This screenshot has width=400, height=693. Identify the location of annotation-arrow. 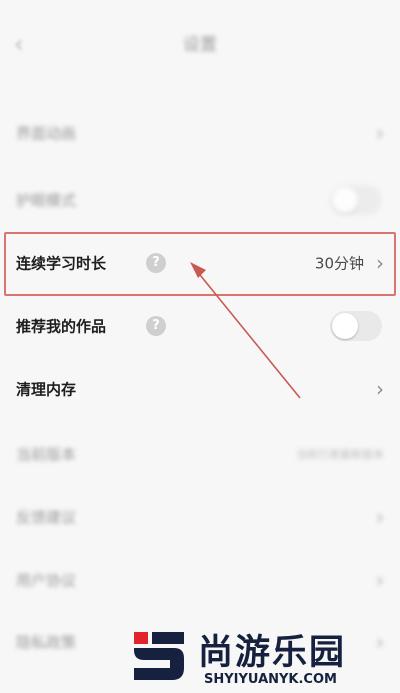
(245, 330).